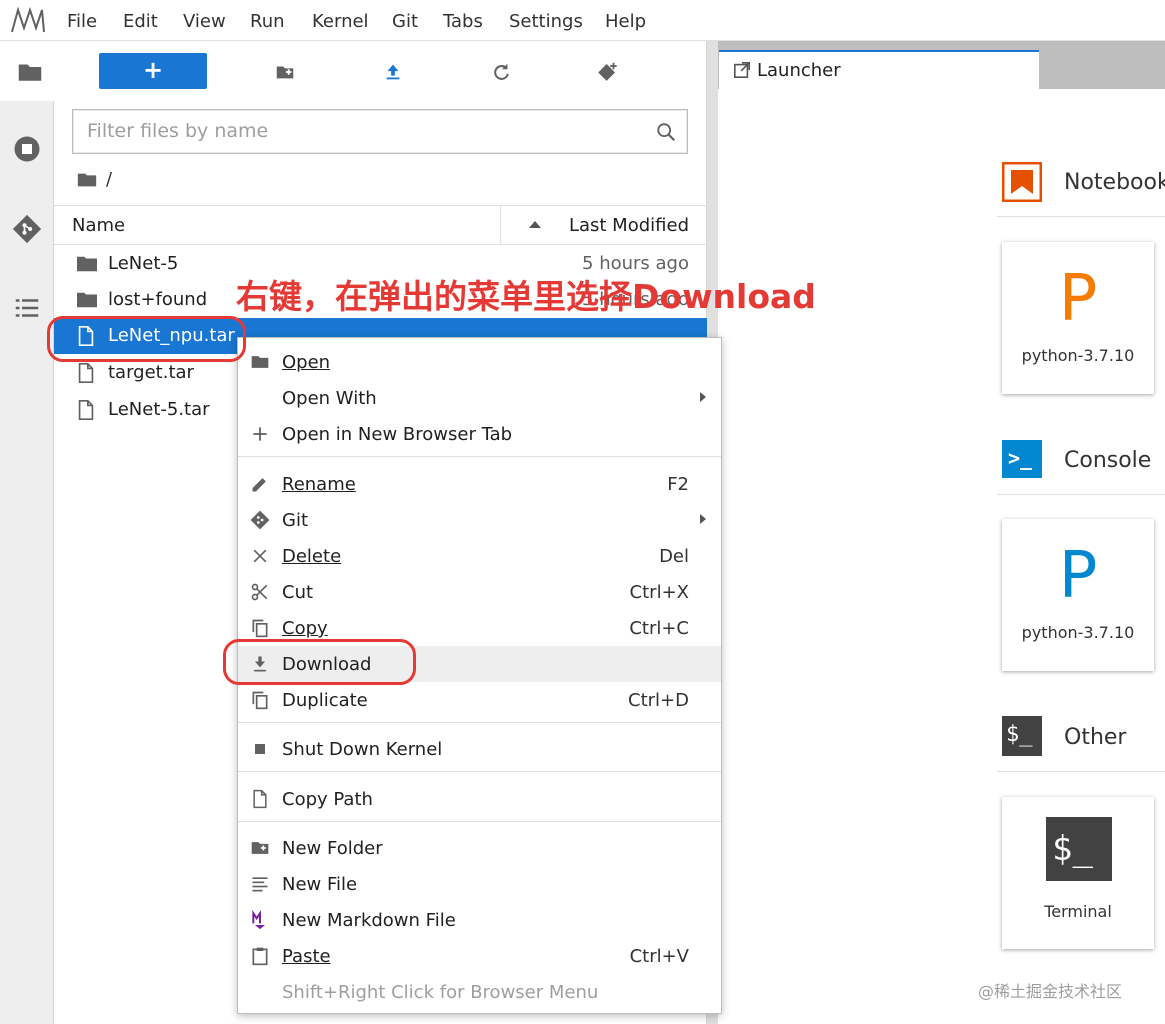  I want to click on menu-item-copy-path: Copy Path, so click(479, 799).